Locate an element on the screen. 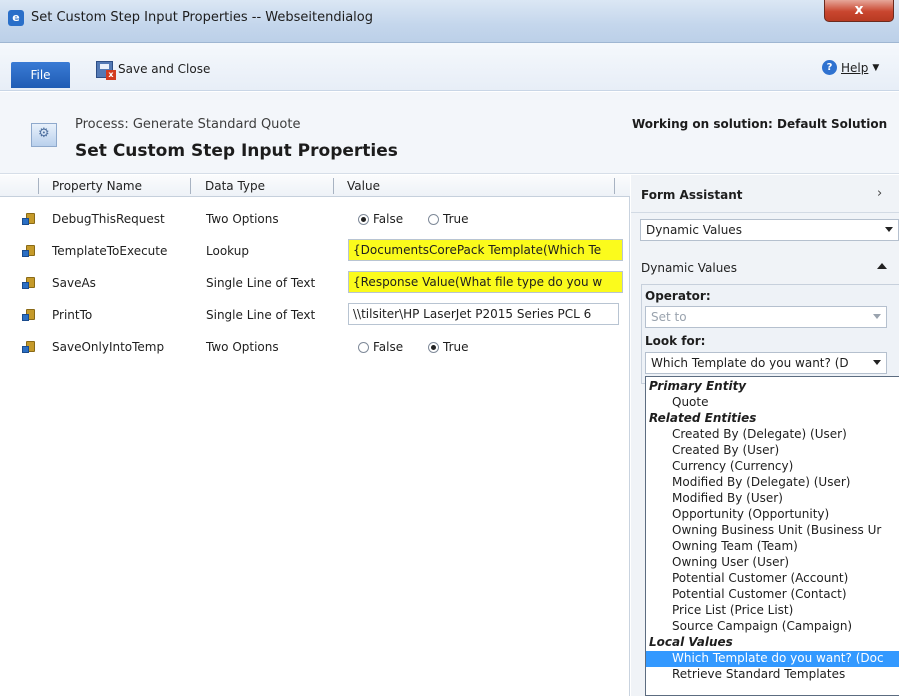 This screenshot has height=696, width=899. column-header-data-type: Data Type is located at coordinates (235, 186).